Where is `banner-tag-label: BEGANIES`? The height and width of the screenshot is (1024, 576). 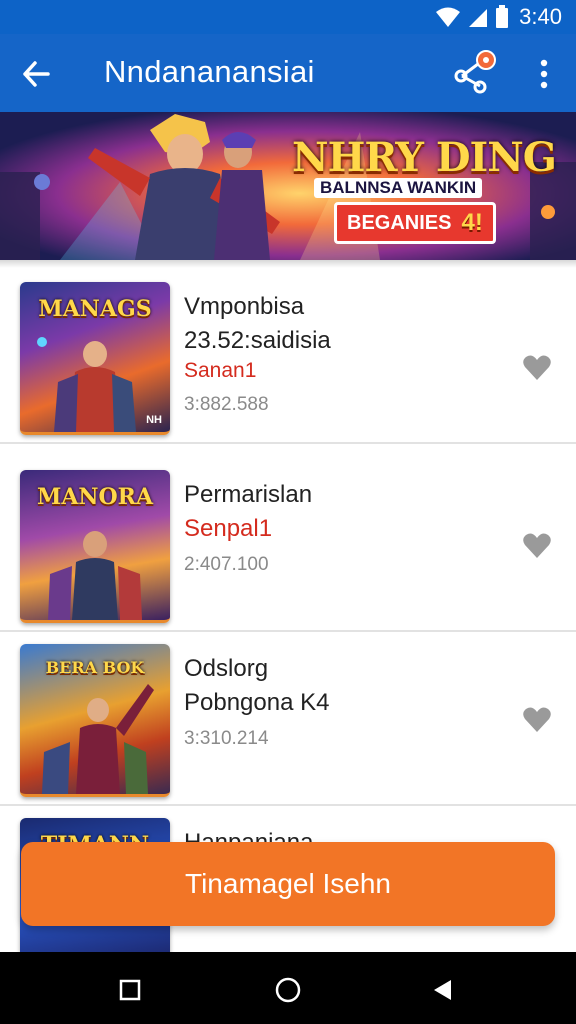 banner-tag-label: BEGANIES is located at coordinates (399, 222).